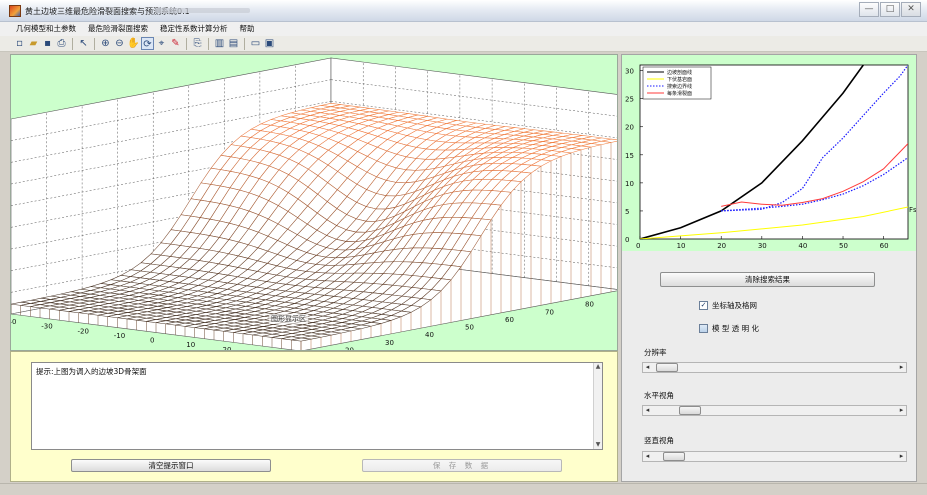  What do you see at coordinates (884, 246) in the screenshot?
I see `x-tick-label: 60` at bounding box center [884, 246].